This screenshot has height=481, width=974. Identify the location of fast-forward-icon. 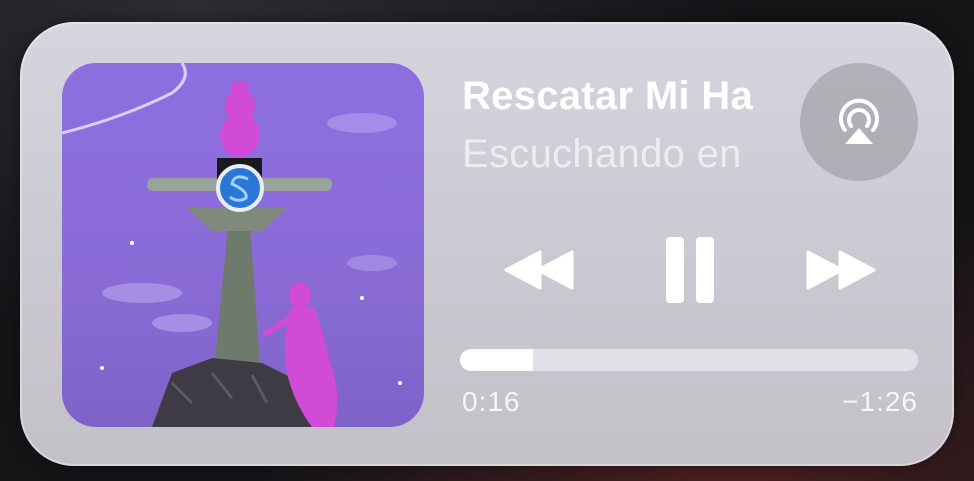
(841, 270).